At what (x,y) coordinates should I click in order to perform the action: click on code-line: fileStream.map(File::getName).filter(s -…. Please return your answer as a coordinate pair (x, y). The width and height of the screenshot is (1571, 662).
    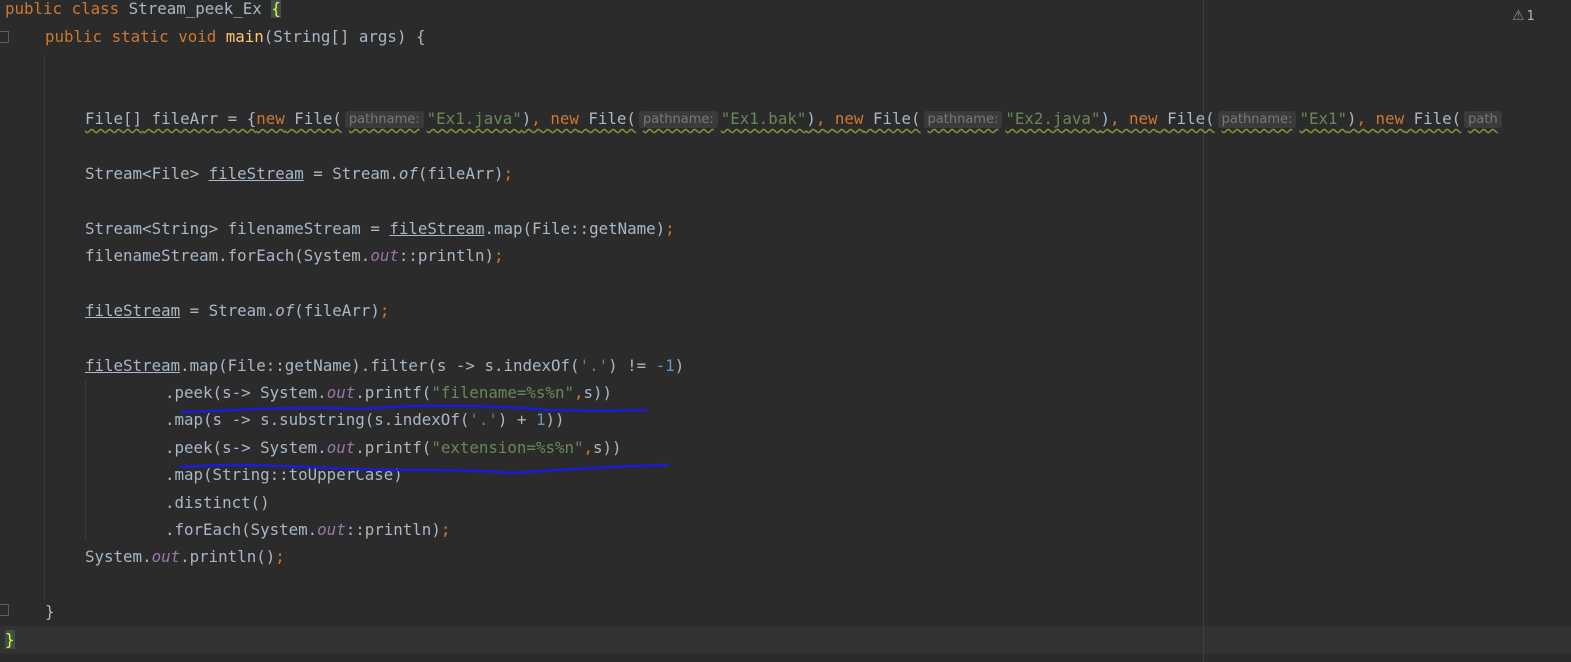
    Looking at the image, I should click on (384, 365).